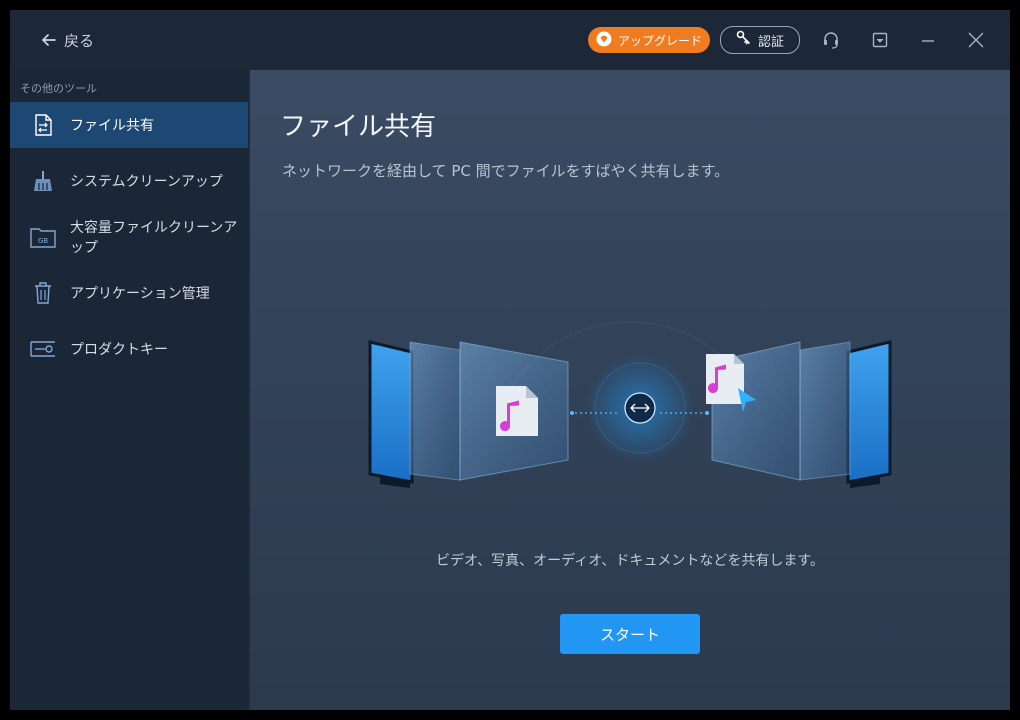 Image resolution: width=1020 pixels, height=720 pixels. What do you see at coordinates (49, 40) in the screenshot?
I see `arrow-left-icon` at bounding box center [49, 40].